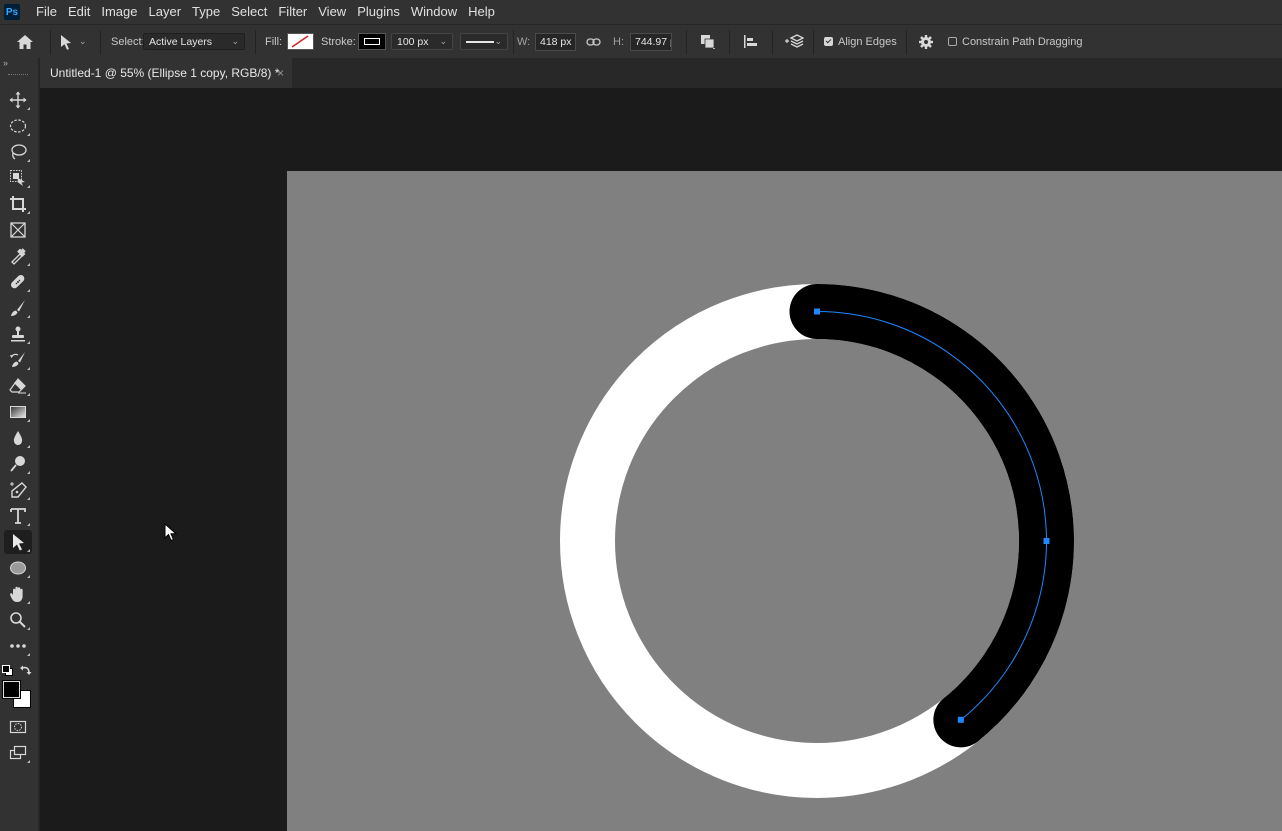 The height and width of the screenshot is (831, 1282). Describe the element at coordinates (480, 41) in the screenshot. I see `stroke-line-preview` at that location.